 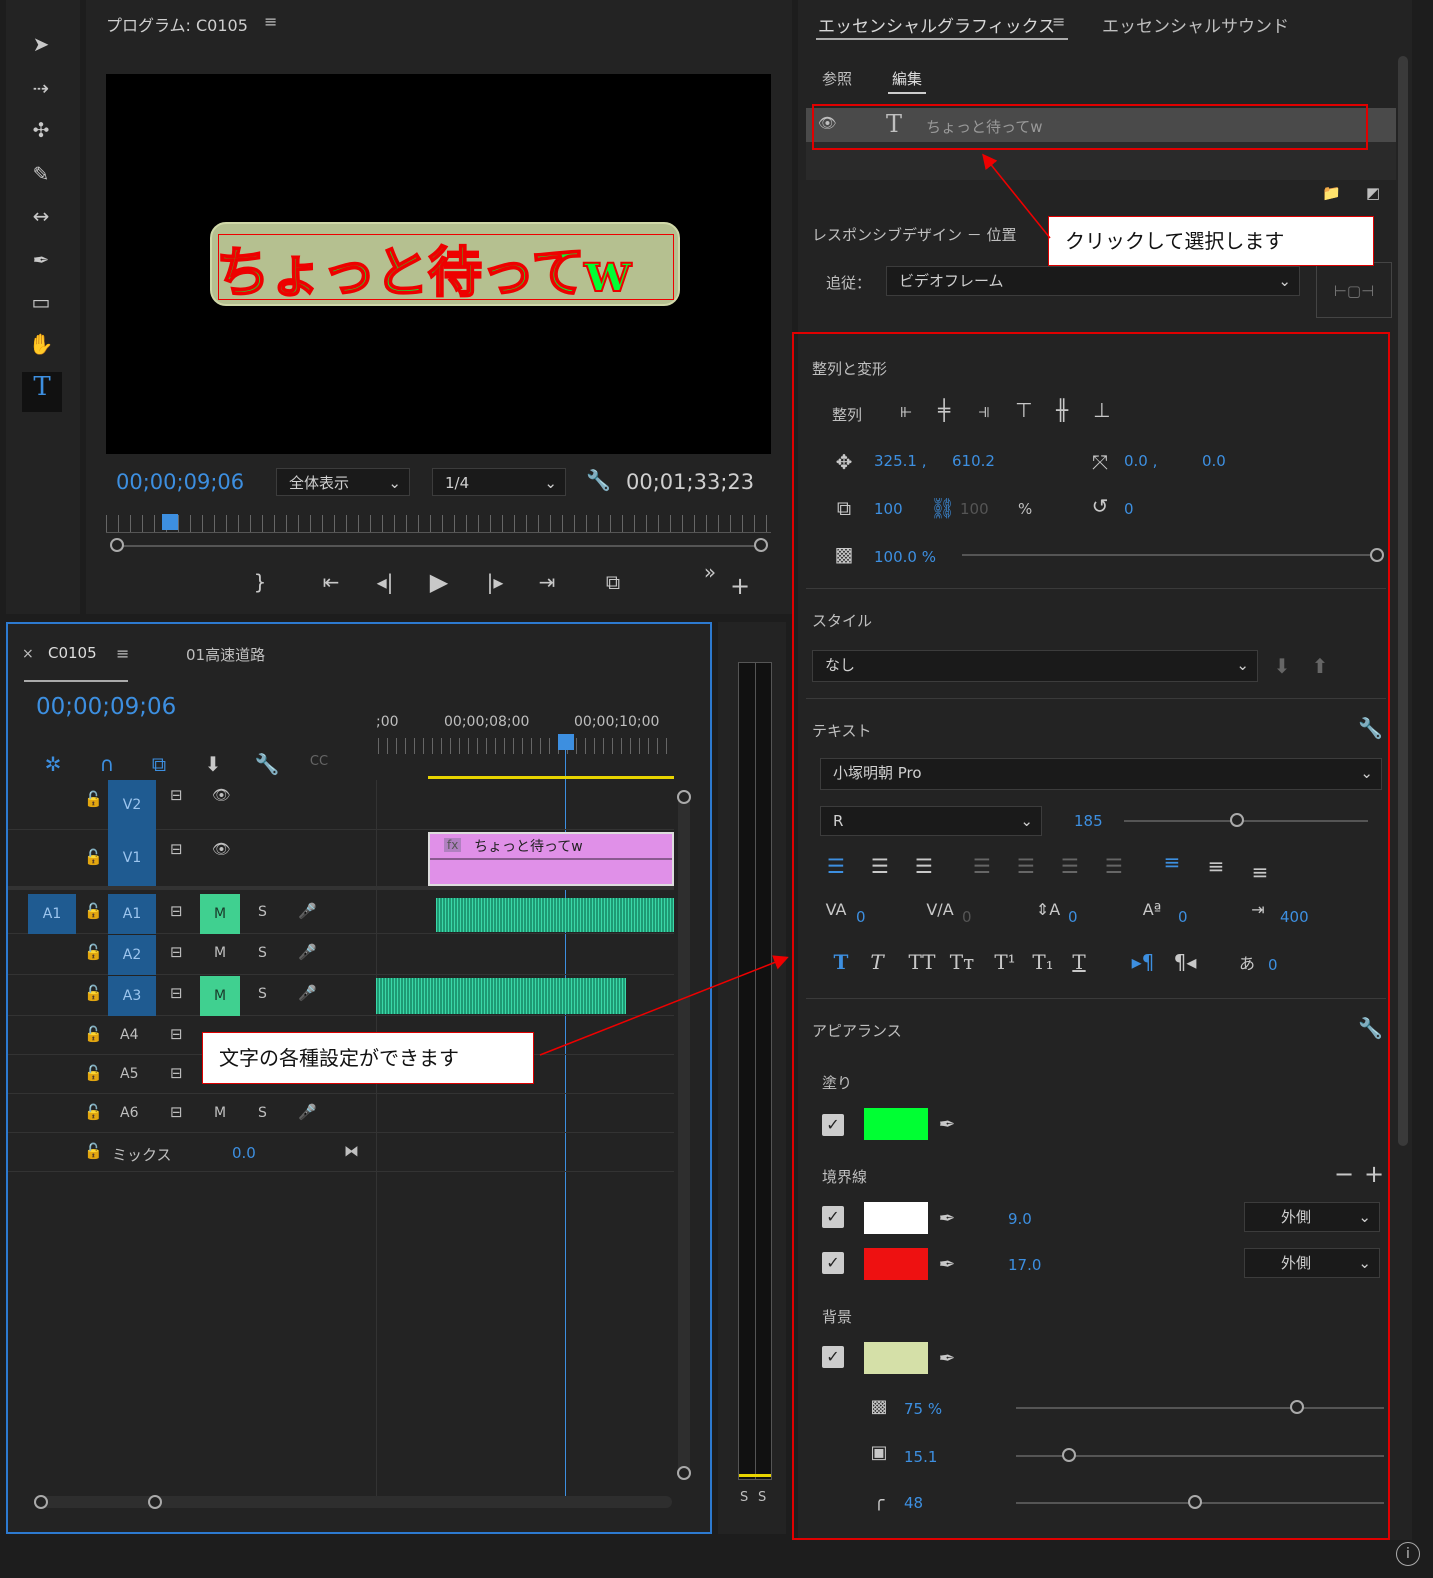 I want to click on arrow-to-settings, so click(x=664, y=1005).